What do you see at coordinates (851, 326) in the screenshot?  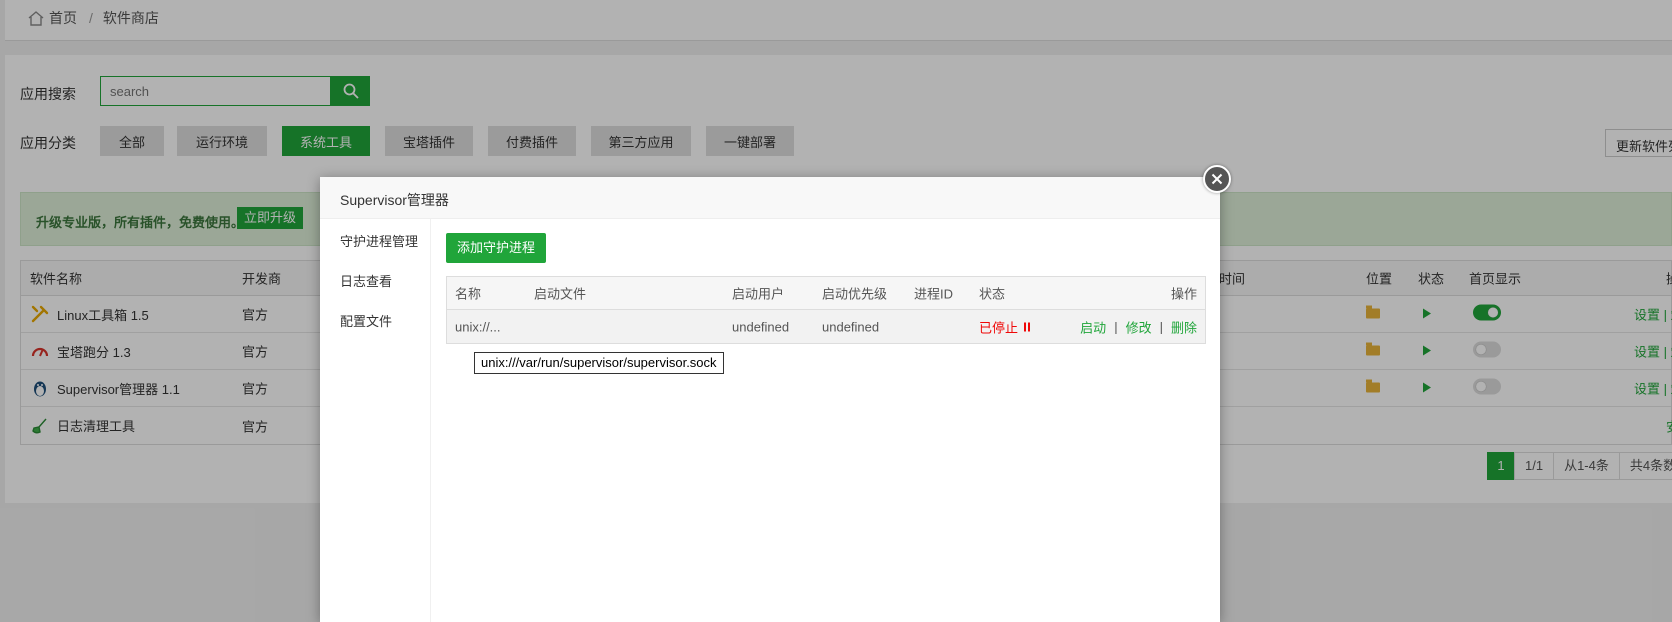 I see `process-priority: undefined` at bounding box center [851, 326].